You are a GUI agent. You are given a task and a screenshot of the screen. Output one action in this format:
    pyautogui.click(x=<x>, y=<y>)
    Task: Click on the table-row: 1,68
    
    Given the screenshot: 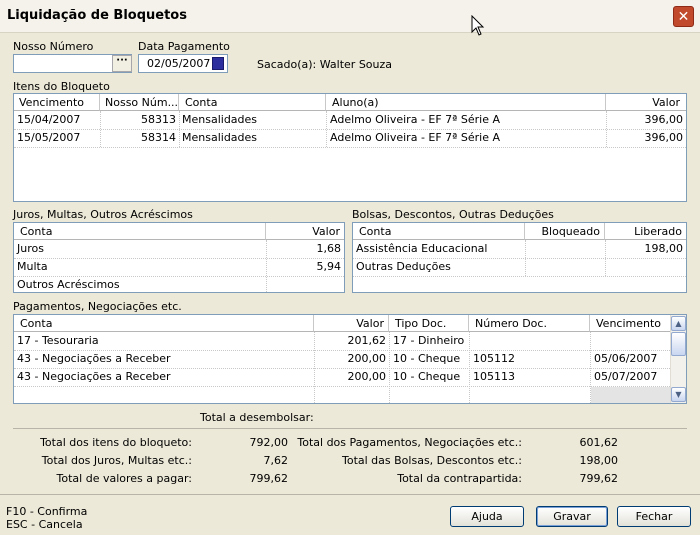 What is the action you would take?
    pyautogui.click(x=305, y=249)
    